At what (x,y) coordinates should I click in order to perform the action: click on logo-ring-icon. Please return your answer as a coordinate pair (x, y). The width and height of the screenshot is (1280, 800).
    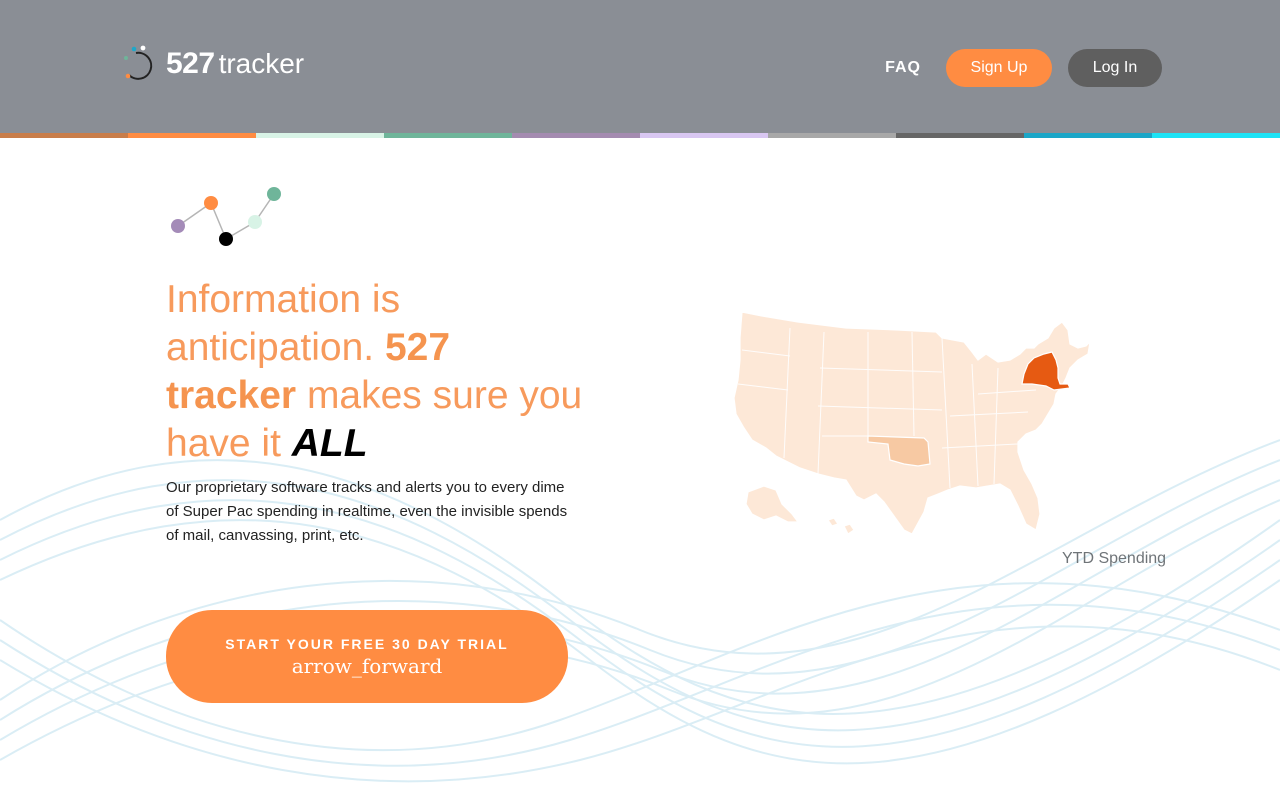
    Looking at the image, I should click on (138, 62).